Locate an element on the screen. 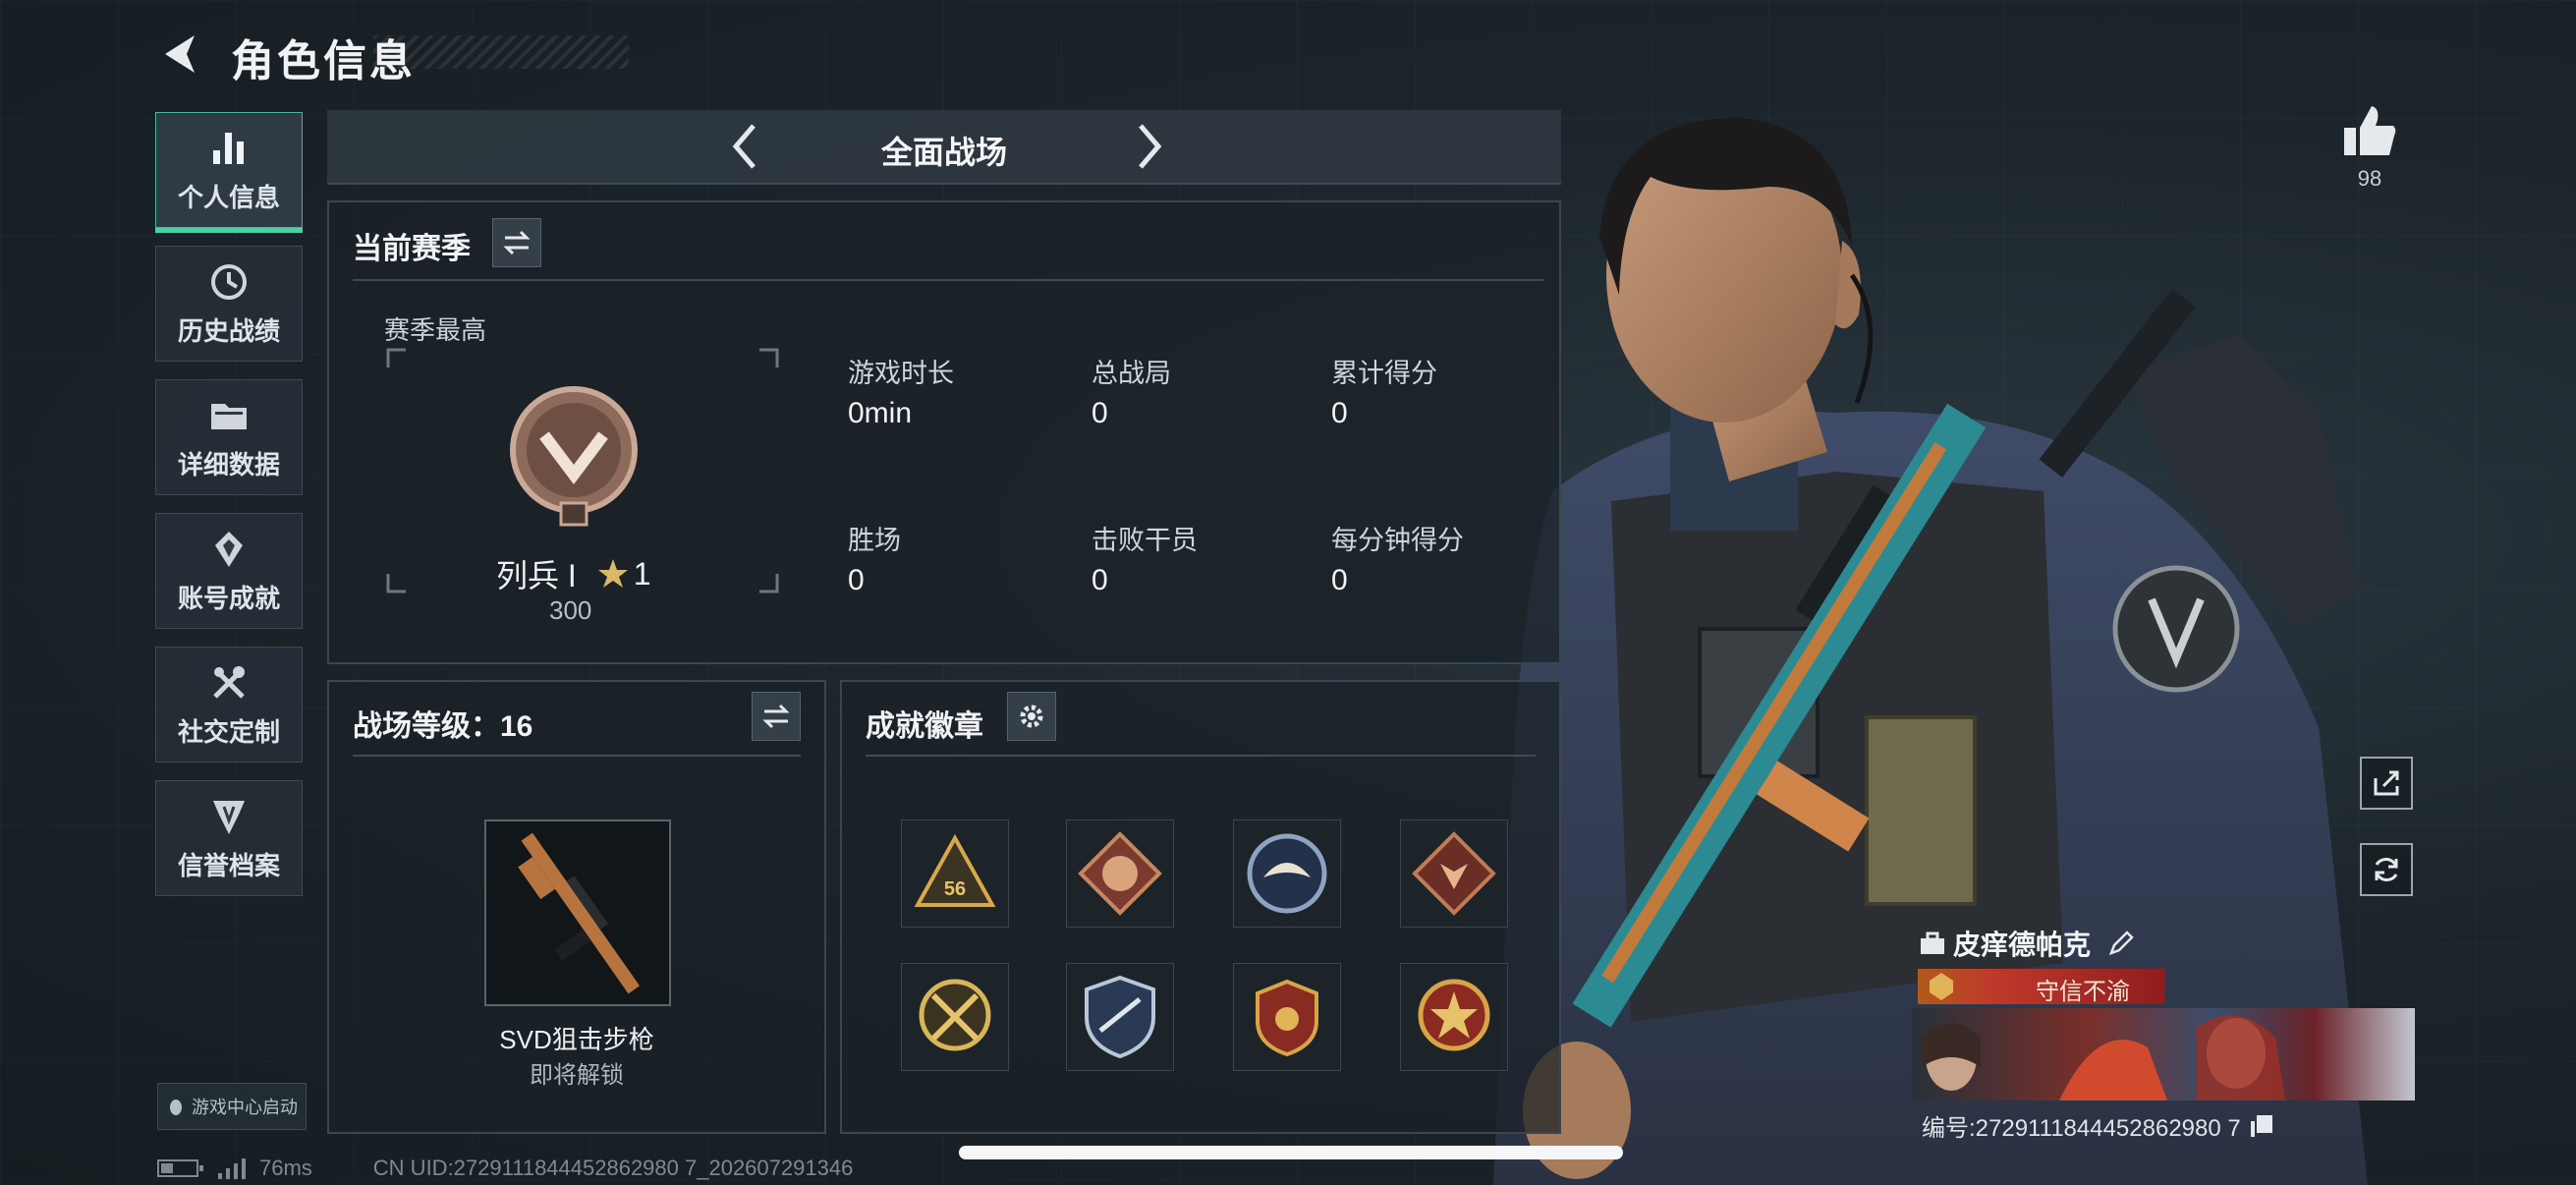 This screenshot has width=2576, height=1185. battlefield-switch-button is located at coordinates (776, 717).